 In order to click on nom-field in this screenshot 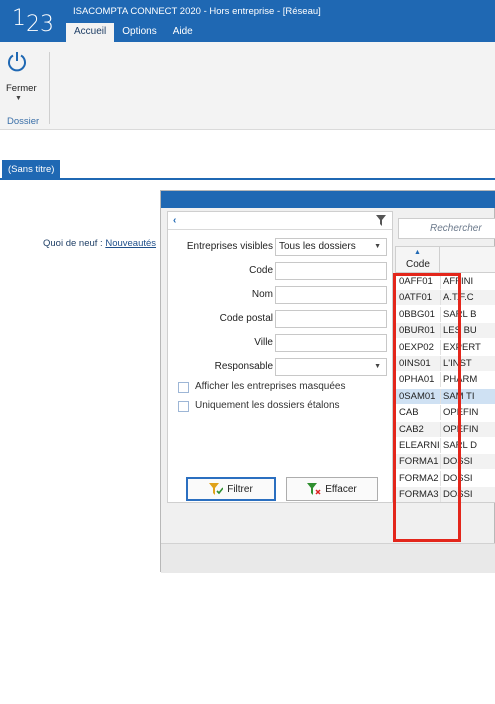, I will do `click(331, 295)`.